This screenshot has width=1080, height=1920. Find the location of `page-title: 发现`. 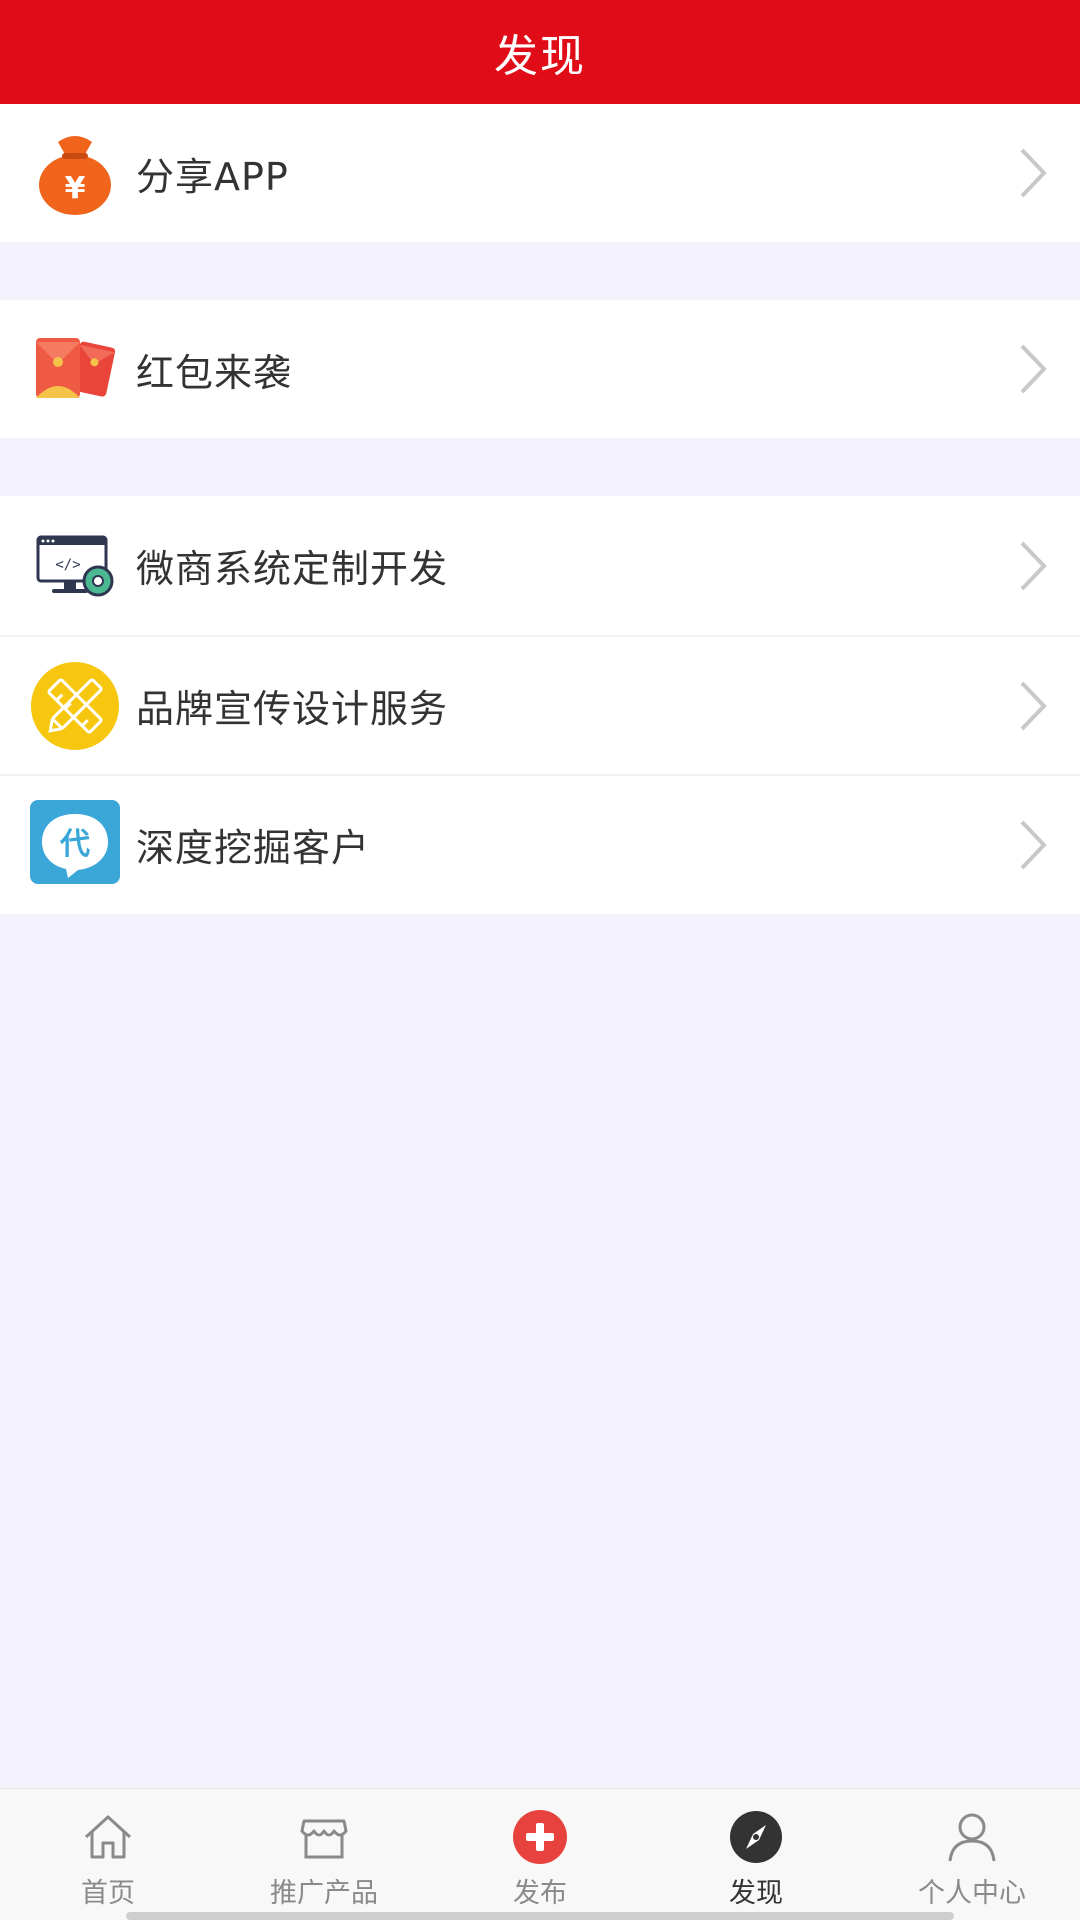

page-title: 发现 is located at coordinates (540, 52).